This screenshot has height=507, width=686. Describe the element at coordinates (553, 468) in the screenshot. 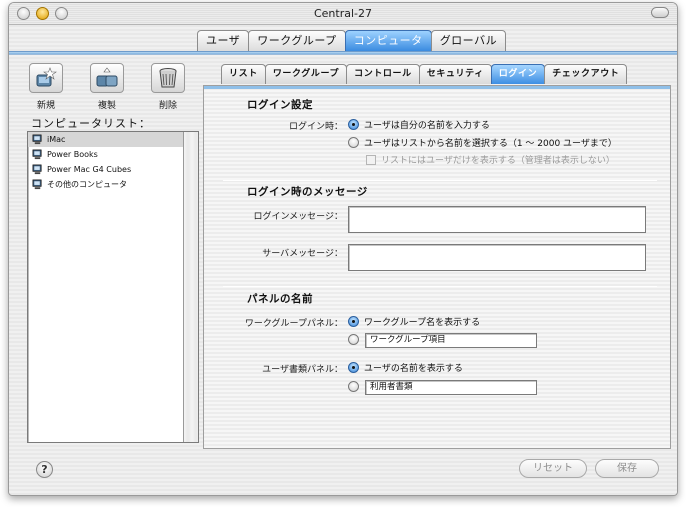

I see `revert-button: リセット` at that location.